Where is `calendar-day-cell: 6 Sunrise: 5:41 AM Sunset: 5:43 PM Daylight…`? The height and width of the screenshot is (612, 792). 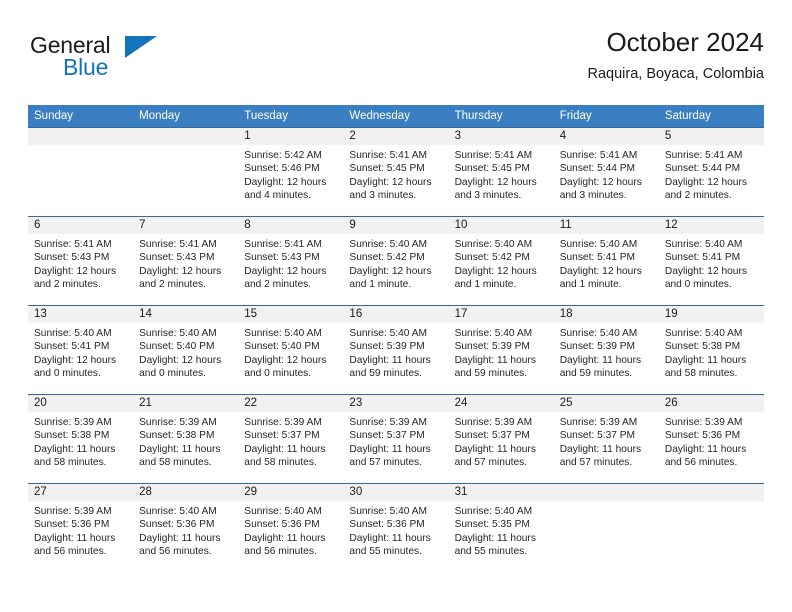
calendar-day-cell: 6 Sunrise: 5:41 AM Sunset: 5:43 PM Daylight… is located at coordinates (81, 261).